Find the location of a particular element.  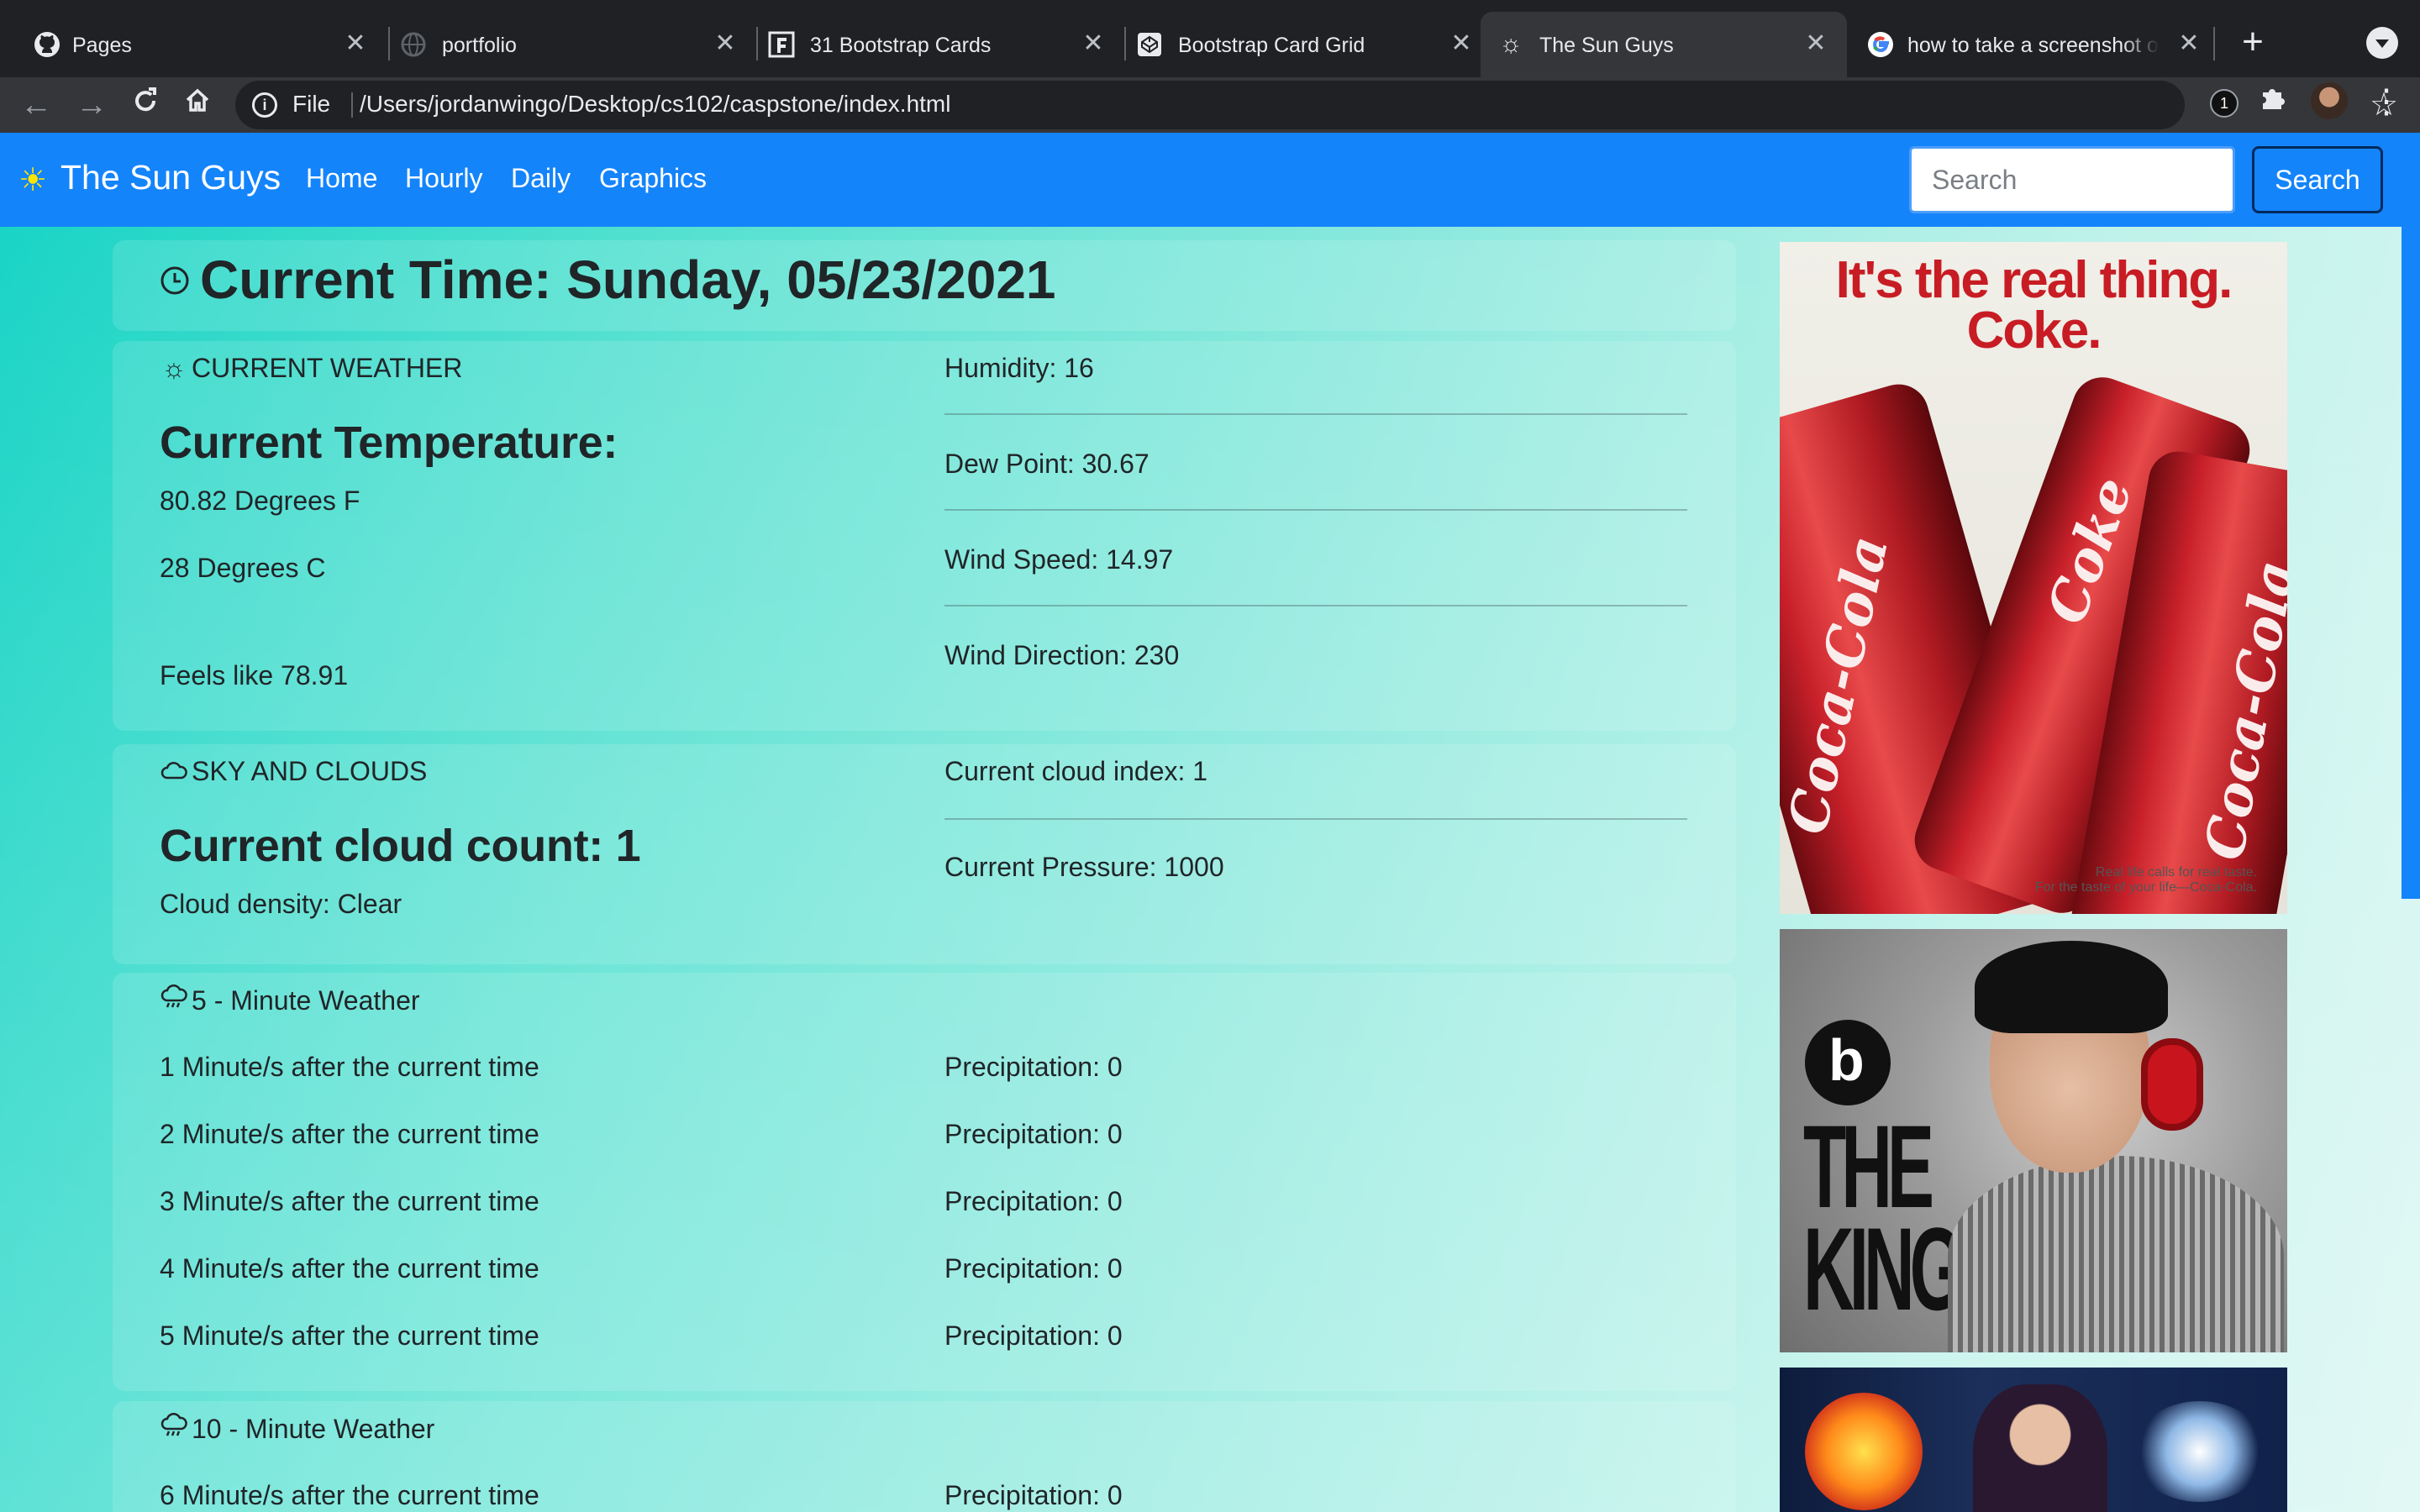

suit-shape is located at coordinates (2116, 1254).